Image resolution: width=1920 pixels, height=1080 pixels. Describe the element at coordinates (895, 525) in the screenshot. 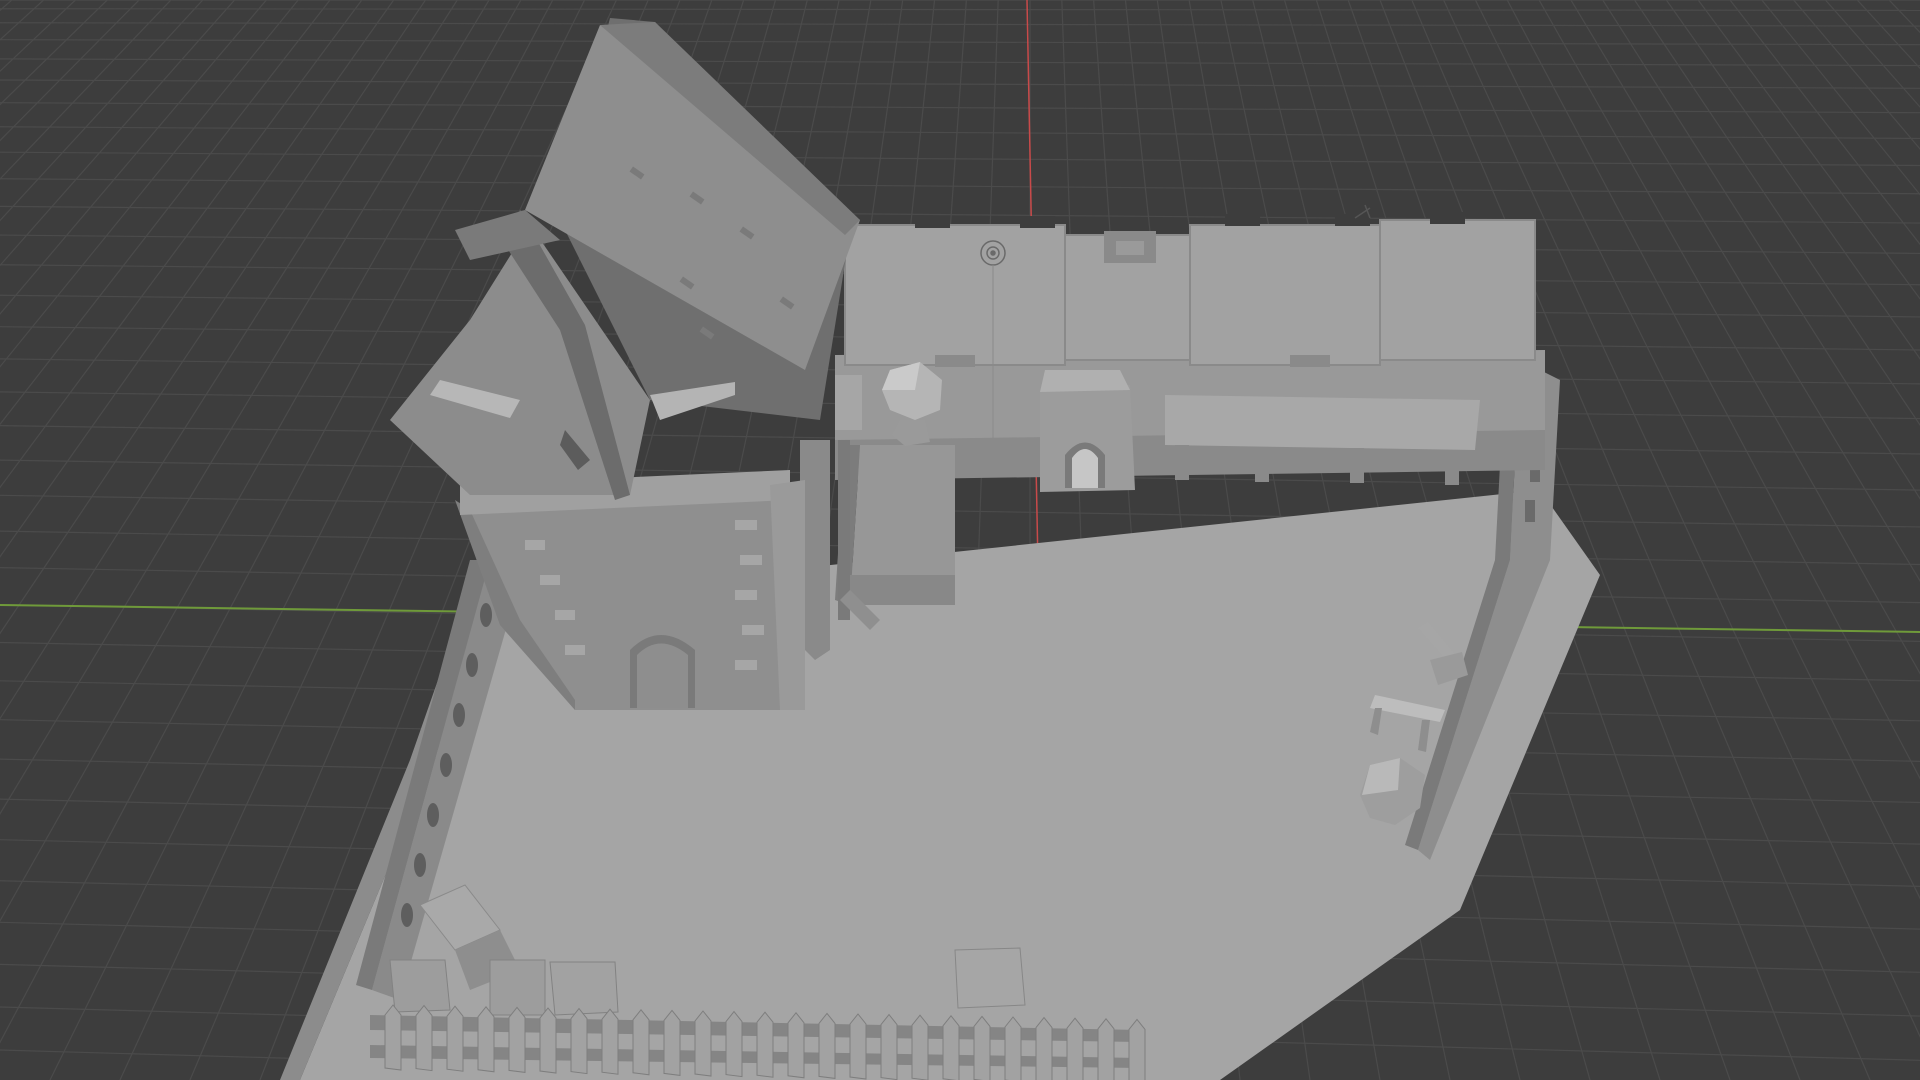

I see `central-block` at that location.